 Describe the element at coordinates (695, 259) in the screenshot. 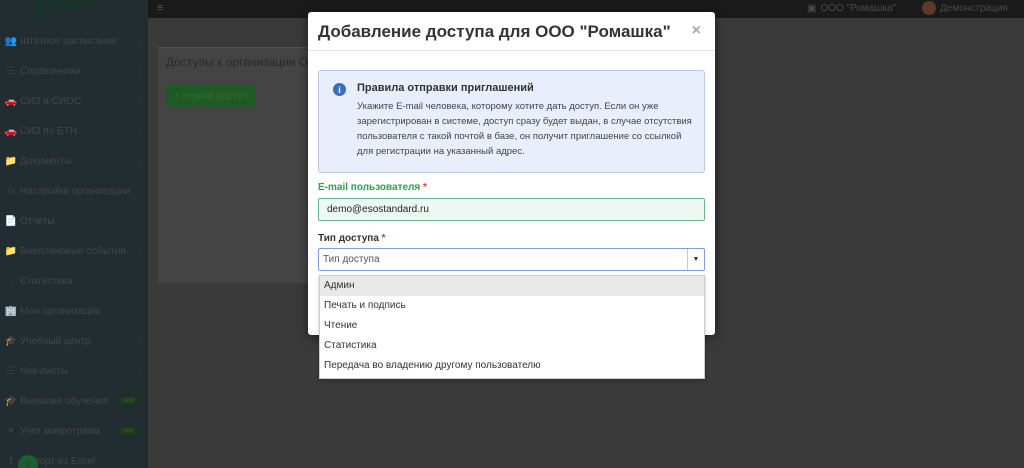

I see `chevron-down-icon: ▼` at that location.